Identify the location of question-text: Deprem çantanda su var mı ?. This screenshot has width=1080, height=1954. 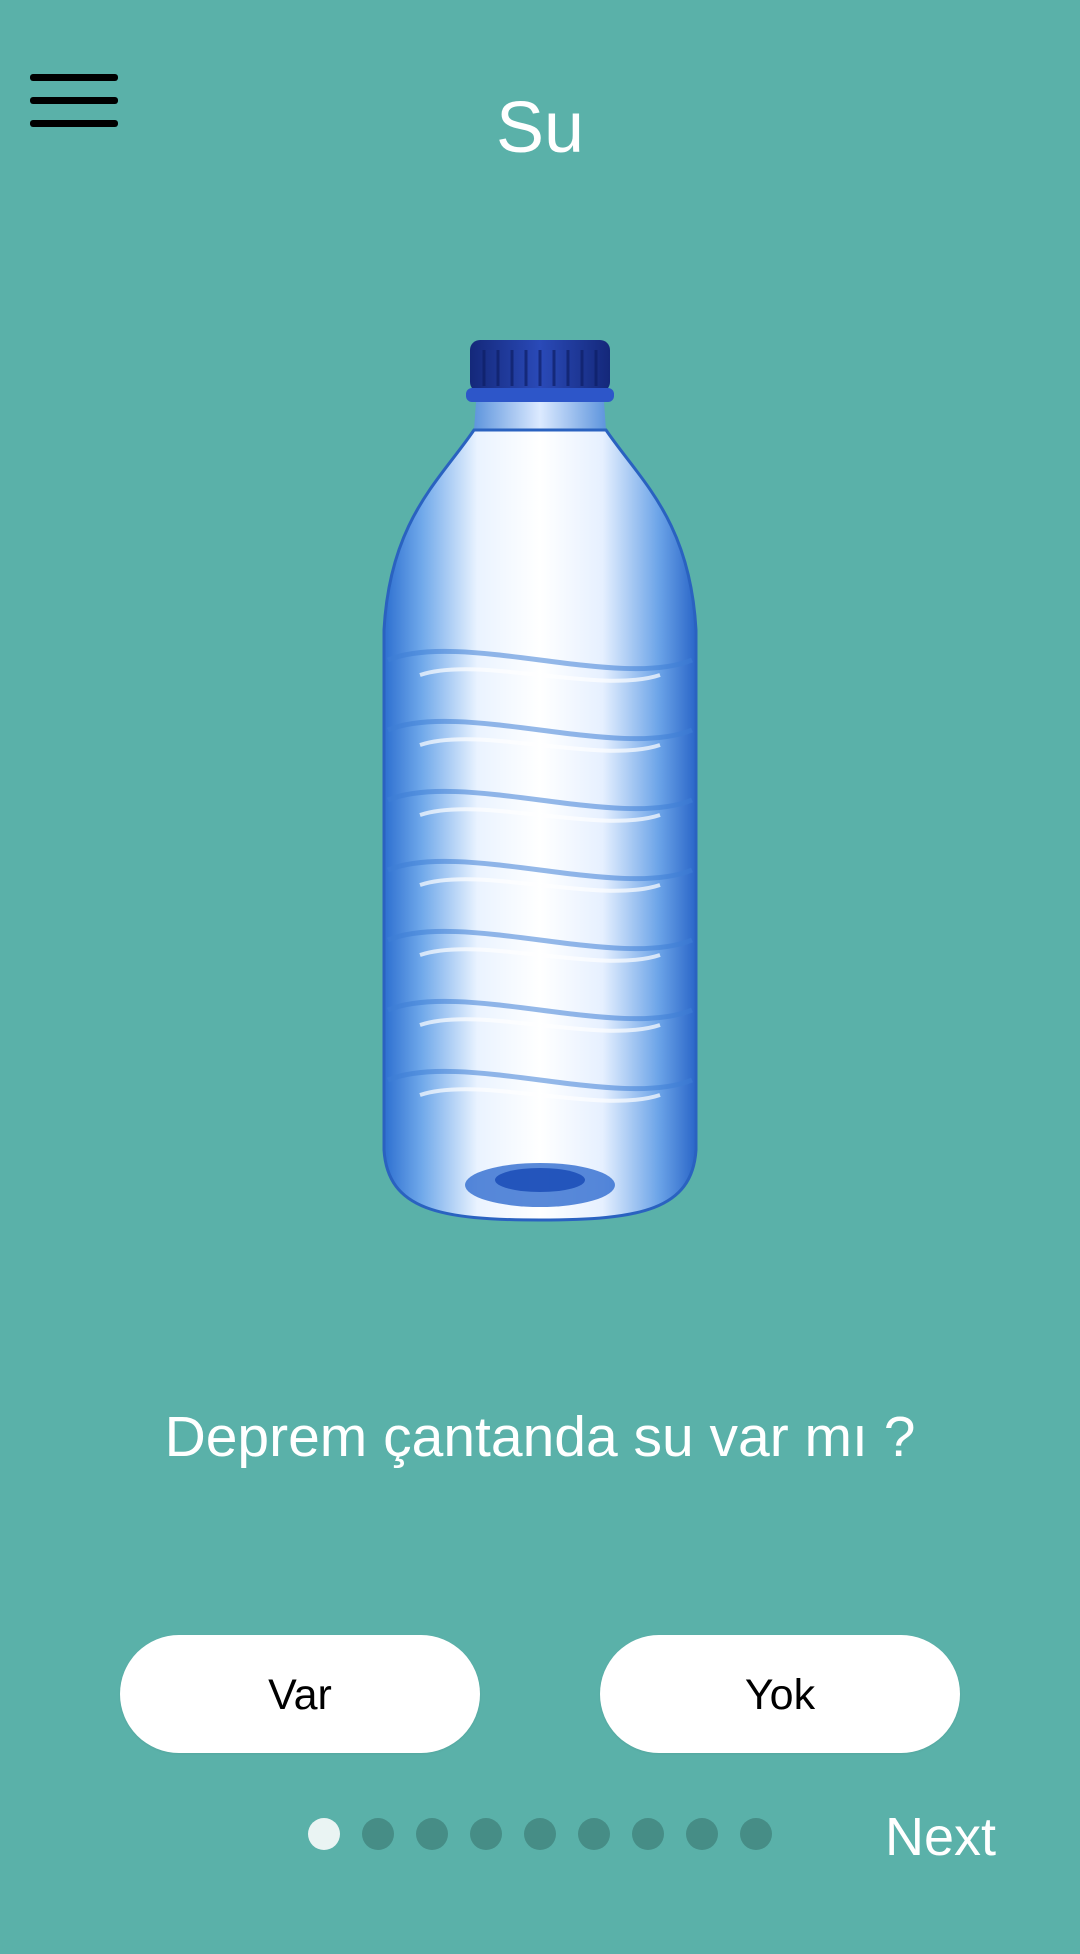
(540, 1437).